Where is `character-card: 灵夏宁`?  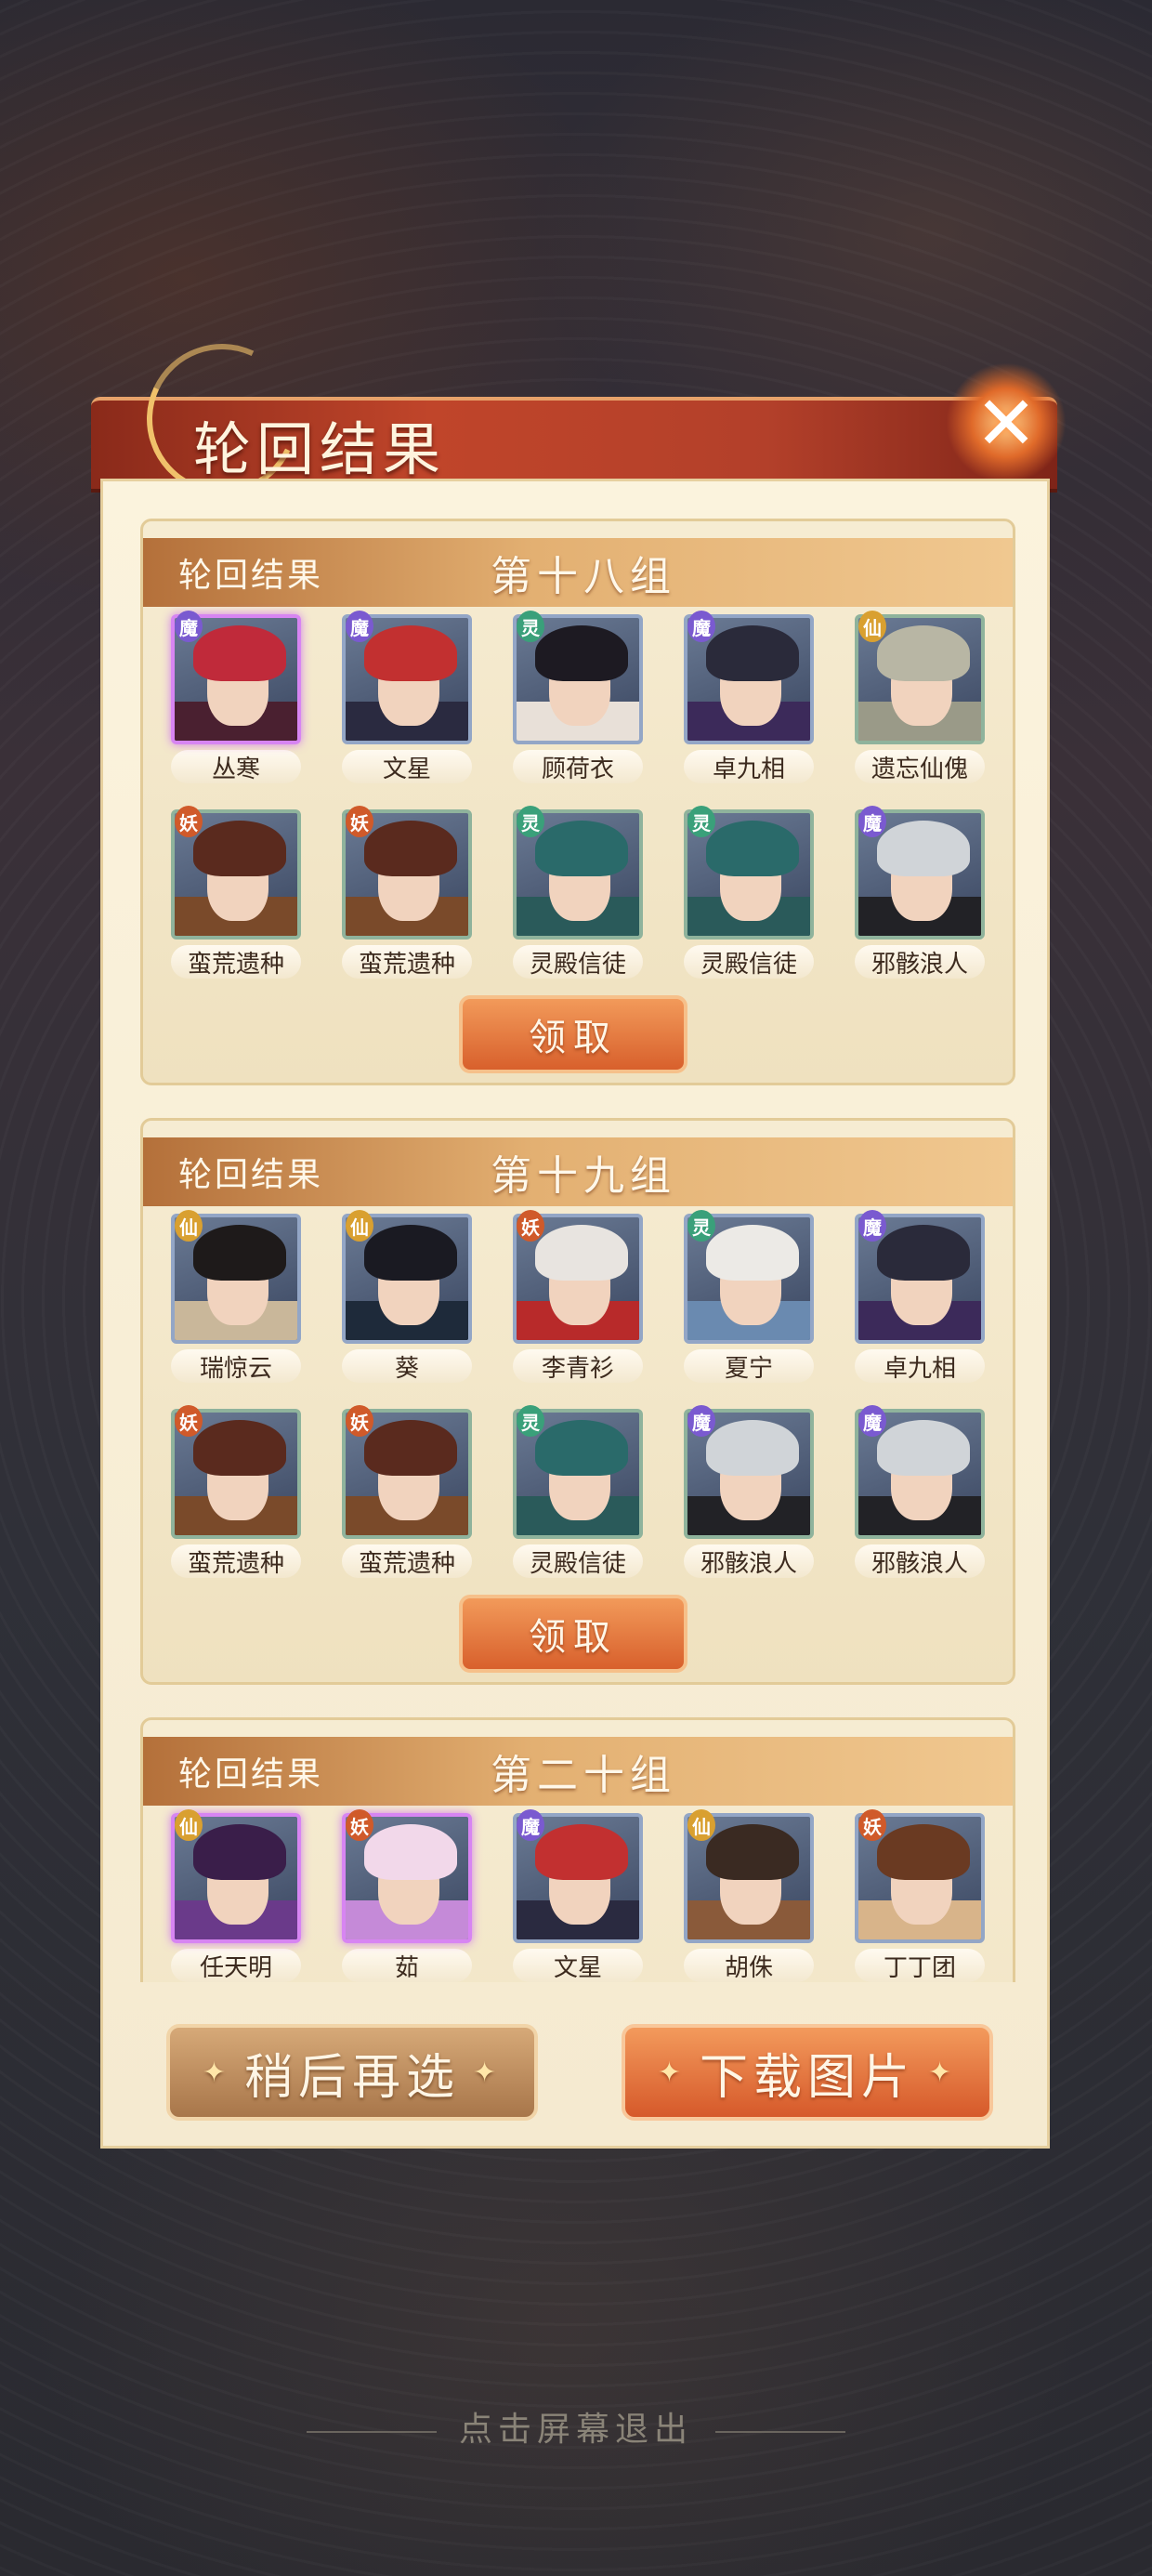
character-card: 灵夏宁 is located at coordinates (749, 1296).